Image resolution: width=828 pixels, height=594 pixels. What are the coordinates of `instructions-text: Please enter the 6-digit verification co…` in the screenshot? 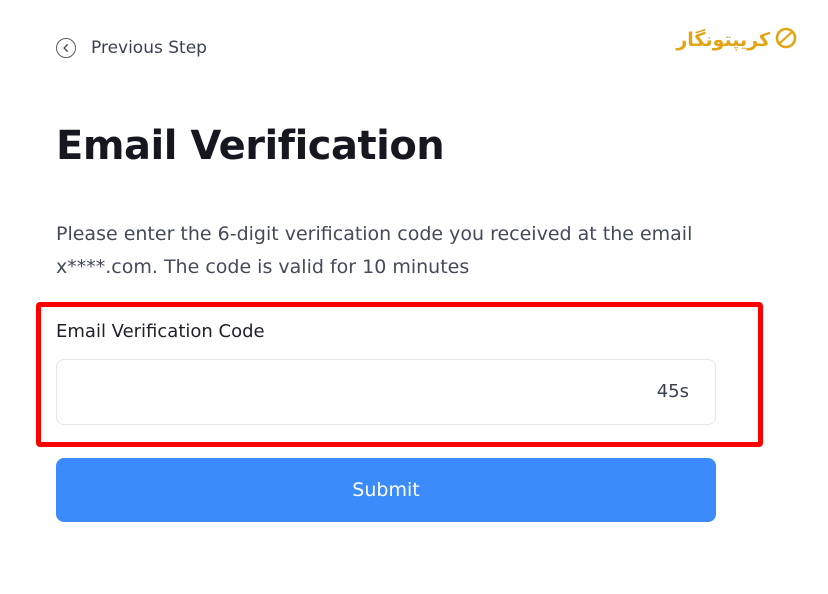 It's located at (374, 250).